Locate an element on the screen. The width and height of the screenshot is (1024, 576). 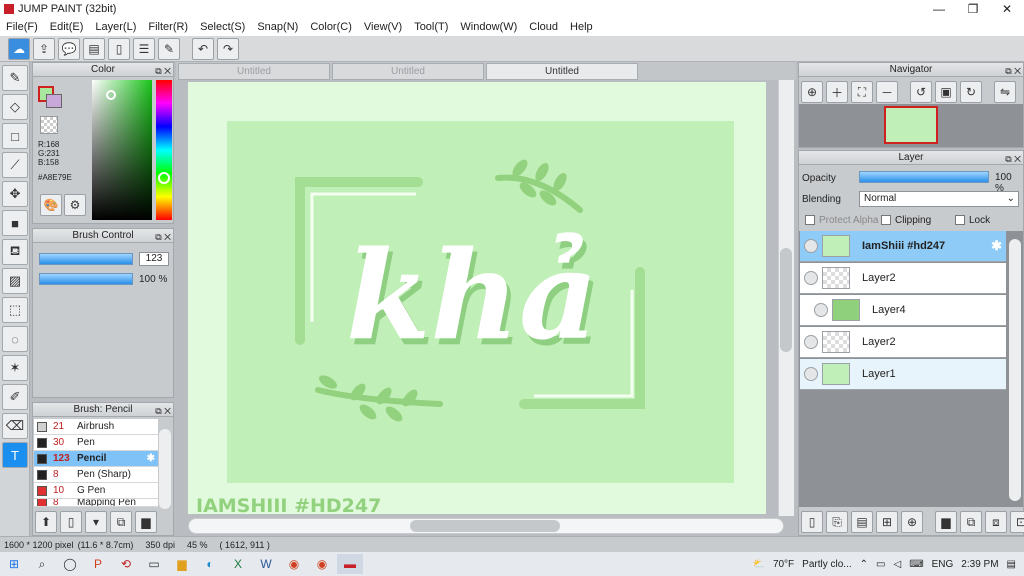
copy-layer-icon: ⎘ is located at coordinates (837, 522).